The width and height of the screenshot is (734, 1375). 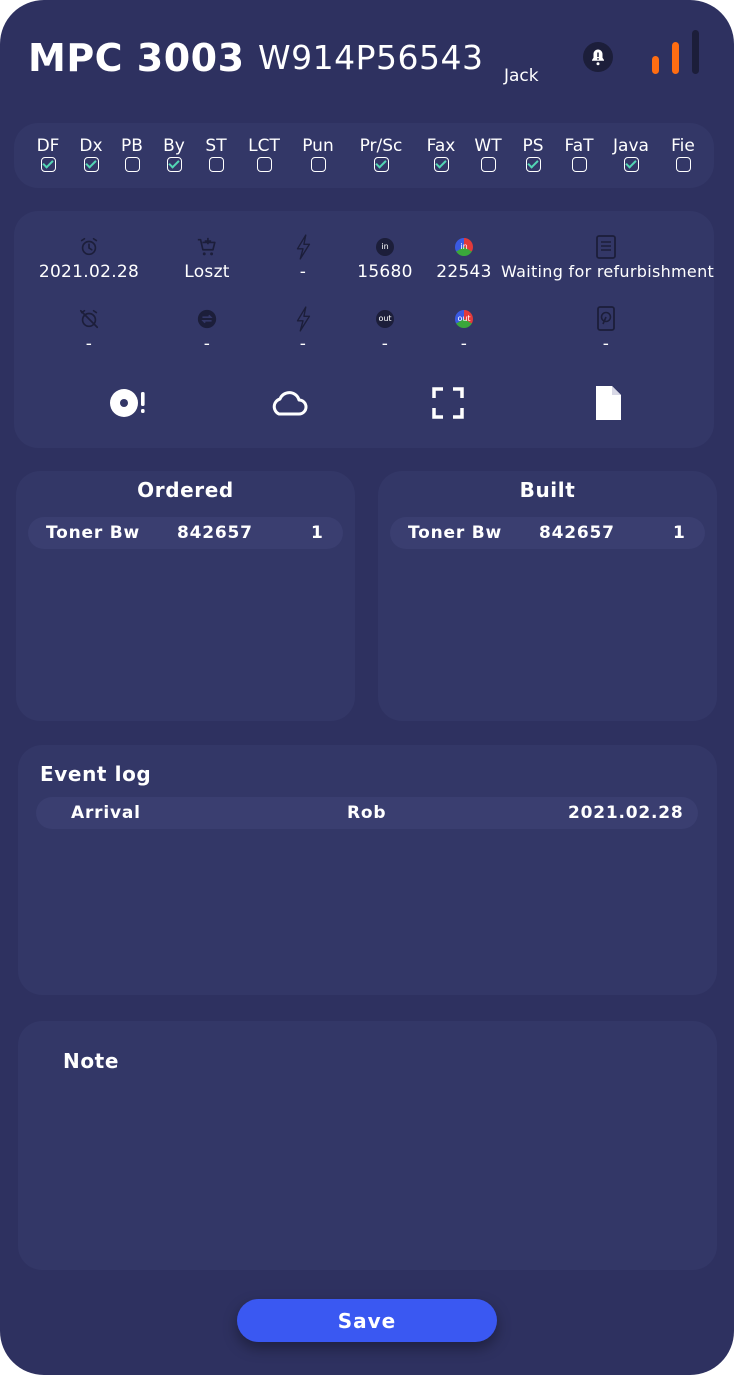 I want to click on option-label: Fie, so click(x=683, y=146).